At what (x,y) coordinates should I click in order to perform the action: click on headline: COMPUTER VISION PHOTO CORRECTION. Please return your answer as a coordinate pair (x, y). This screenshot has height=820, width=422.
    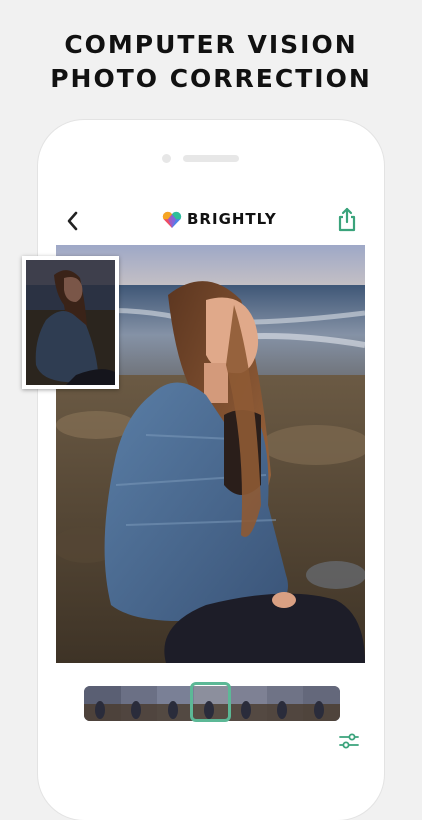
    Looking at the image, I should click on (211, 62).